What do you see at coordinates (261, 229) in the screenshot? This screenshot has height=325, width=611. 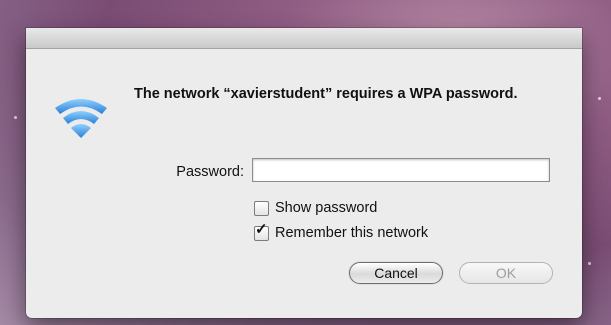 I see `checkmark-icon: ✓` at bounding box center [261, 229].